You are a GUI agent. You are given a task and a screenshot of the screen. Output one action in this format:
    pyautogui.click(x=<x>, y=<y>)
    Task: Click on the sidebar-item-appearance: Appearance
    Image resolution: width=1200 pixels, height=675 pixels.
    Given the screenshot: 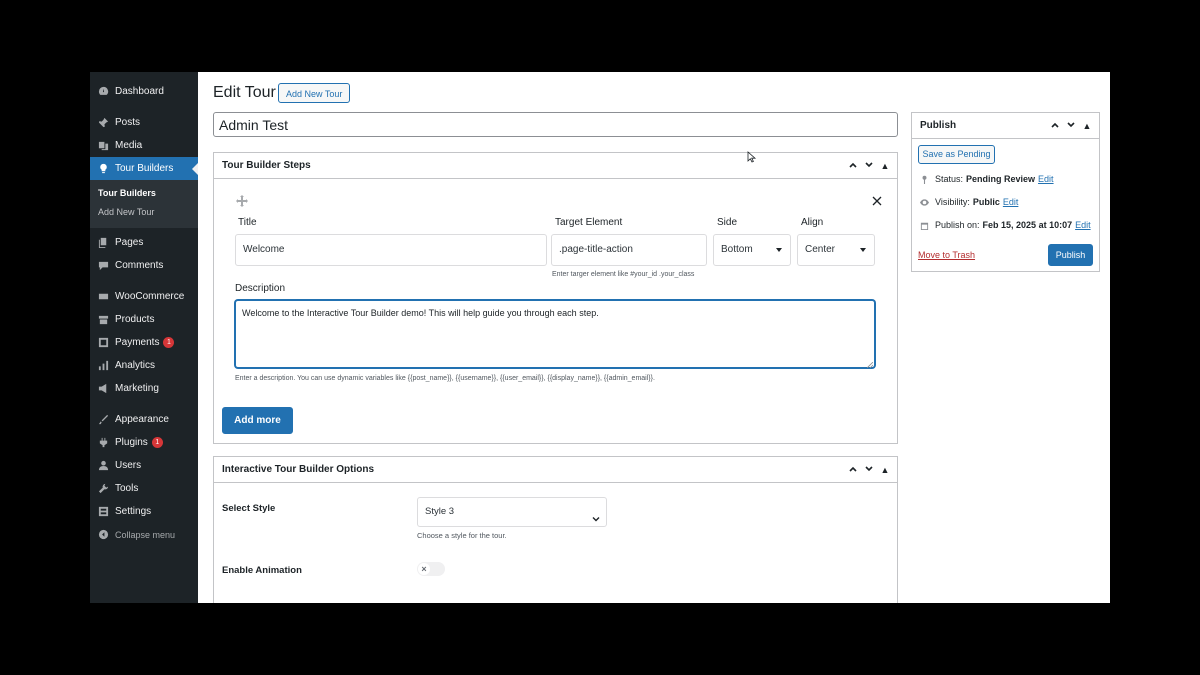 What is the action you would take?
    pyautogui.click(x=144, y=419)
    